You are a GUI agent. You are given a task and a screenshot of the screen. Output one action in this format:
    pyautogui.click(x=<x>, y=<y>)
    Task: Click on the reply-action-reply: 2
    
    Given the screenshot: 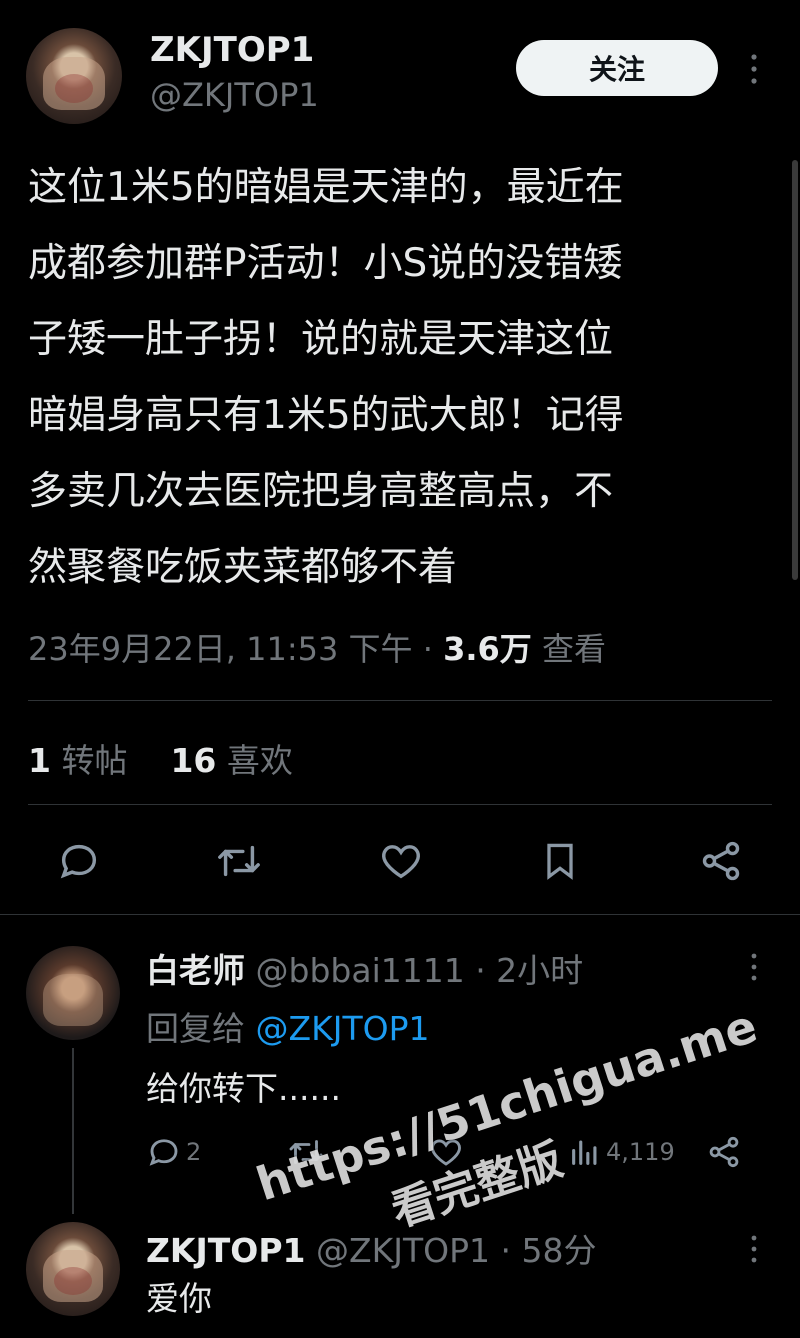 What is the action you would take?
    pyautogui.click(x=173, y=1152)
    